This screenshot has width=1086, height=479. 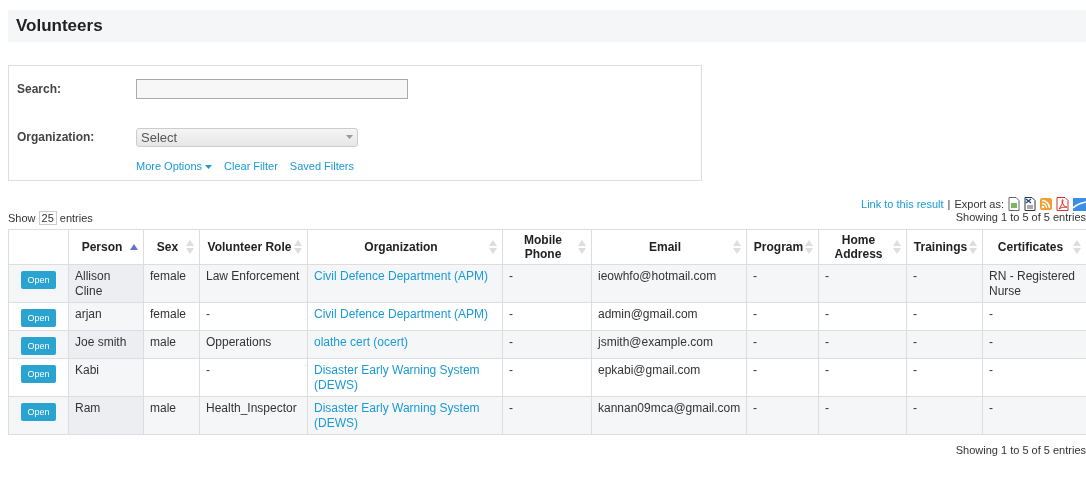 I want to click on table-cell: Health_Inspector, so click(x=251, y=408).